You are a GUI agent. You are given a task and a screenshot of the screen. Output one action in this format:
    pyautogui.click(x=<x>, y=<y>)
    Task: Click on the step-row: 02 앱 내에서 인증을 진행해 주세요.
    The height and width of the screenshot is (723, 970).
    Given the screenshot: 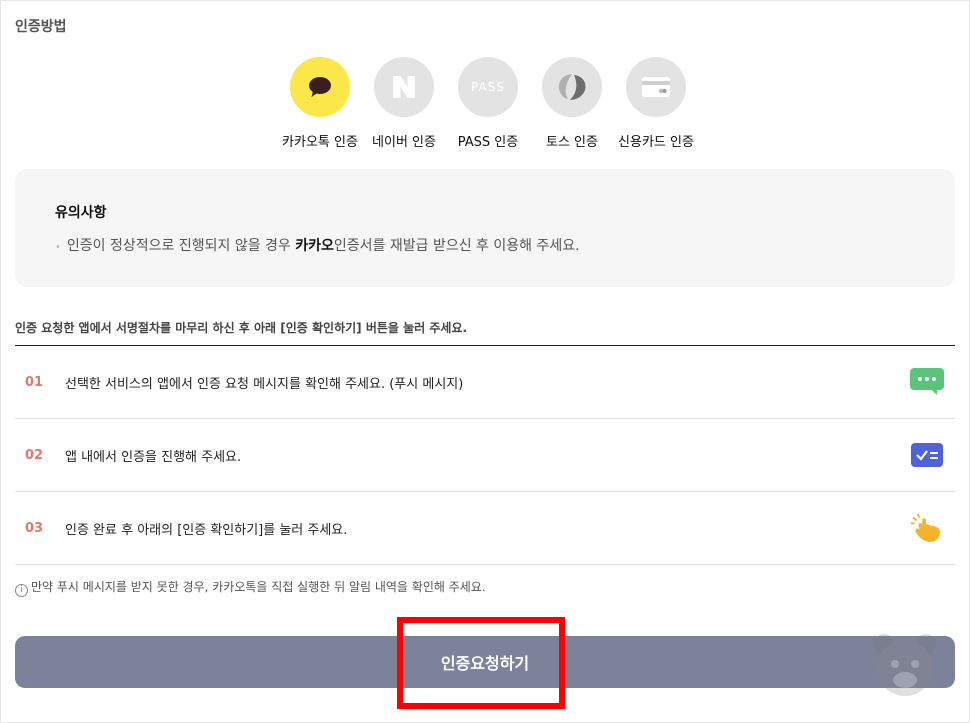 What is the action you would take?
    pyautogui.click(x=485, y=455)
    